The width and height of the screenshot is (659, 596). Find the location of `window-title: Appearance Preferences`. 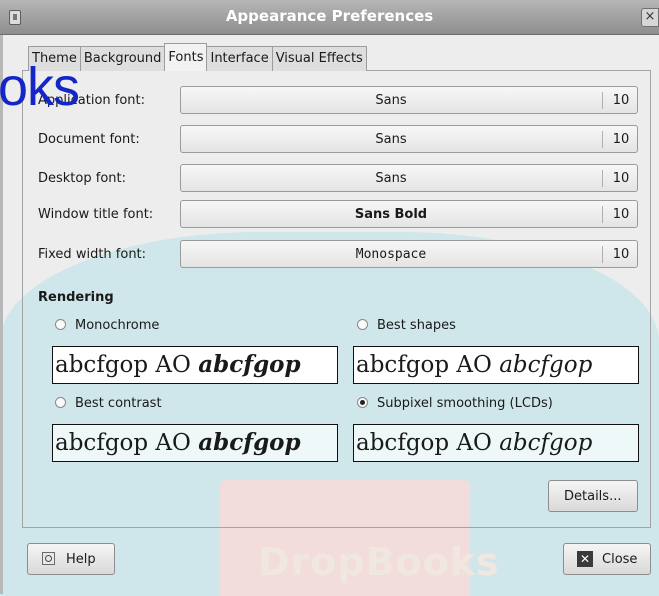

window-title: Appearance Preferences is located at coordinates (329, 16).